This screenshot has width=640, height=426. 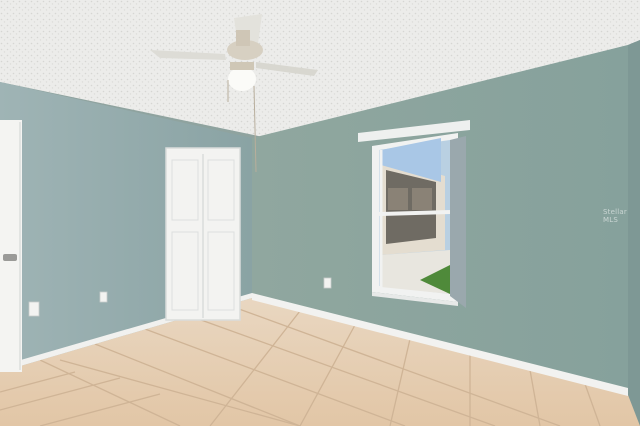 I want to click on watermark: Stellar MLS, so click(x=615, y=216).